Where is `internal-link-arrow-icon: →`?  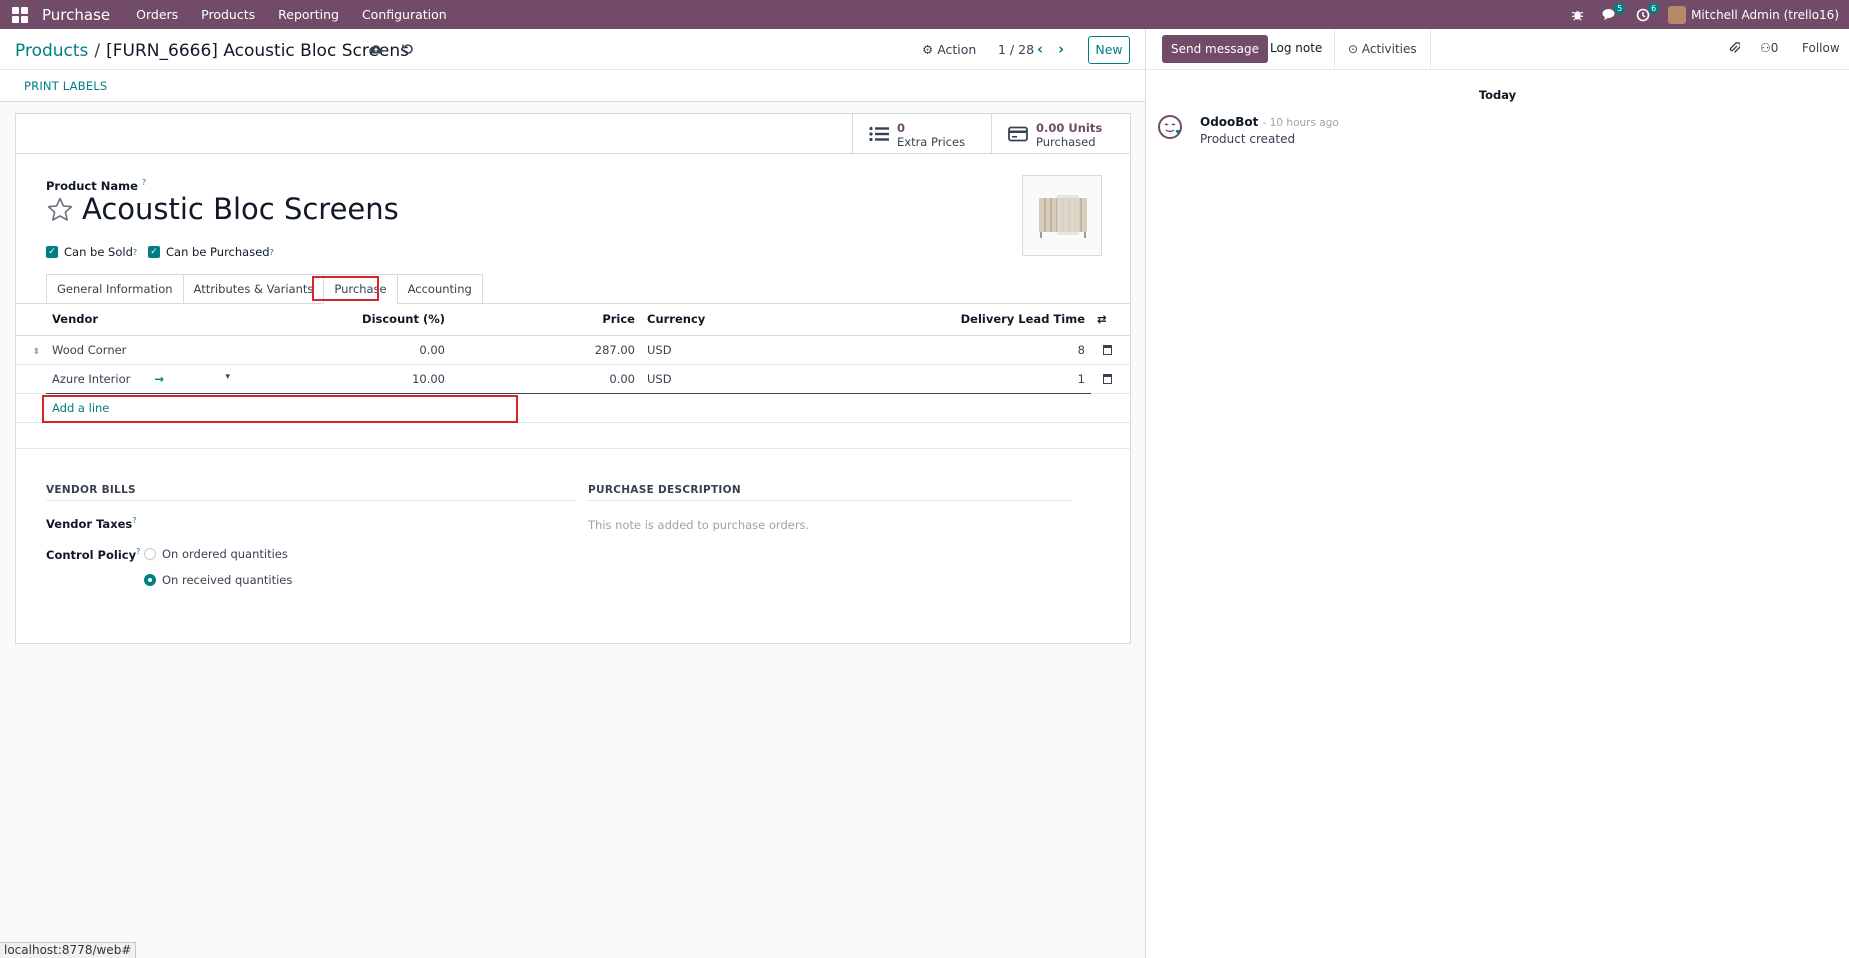
internal-link-arrow-icon: → is located at coordinates (159, 379).